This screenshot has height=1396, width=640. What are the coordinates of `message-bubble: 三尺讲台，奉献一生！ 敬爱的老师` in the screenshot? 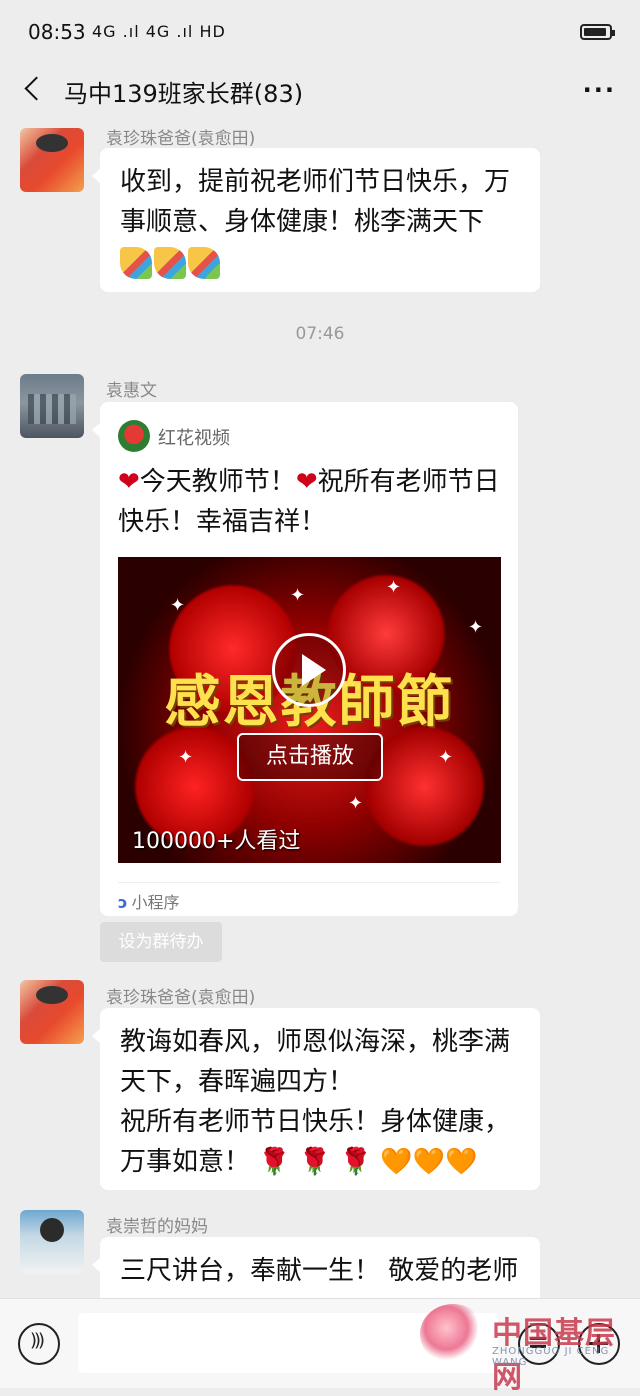 It's located at (316, 1267).